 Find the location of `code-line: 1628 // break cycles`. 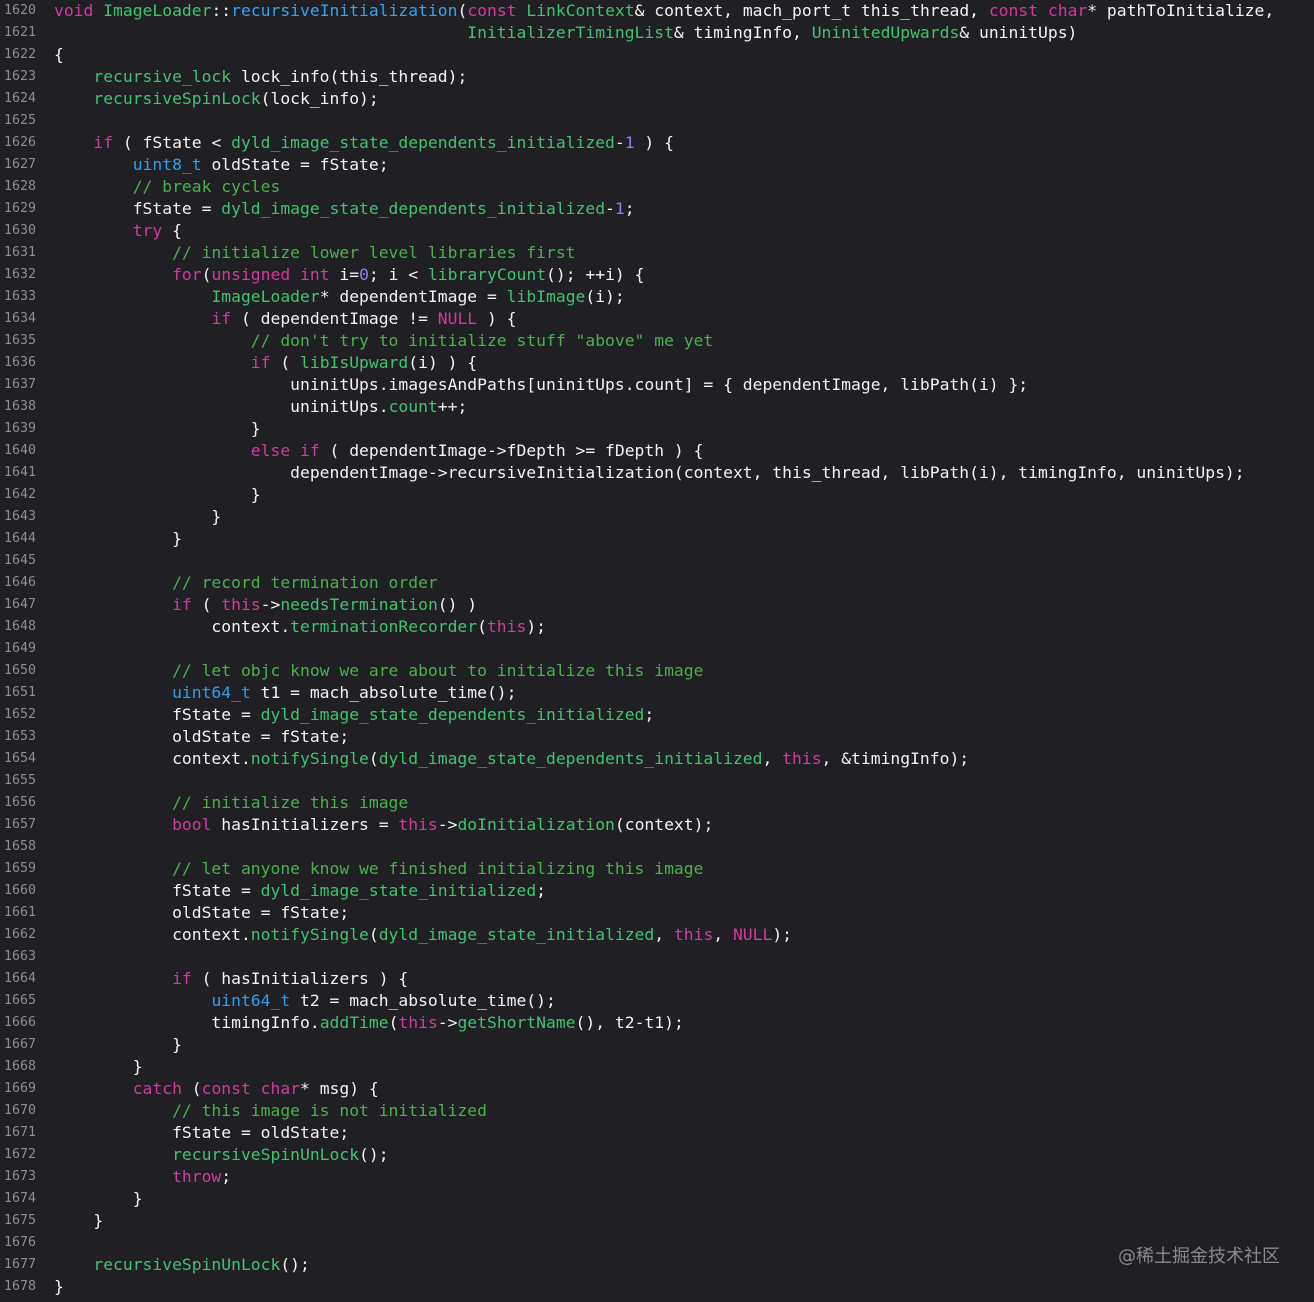

code-line: 1628 // break cycles is located at coordinates (657, 187).